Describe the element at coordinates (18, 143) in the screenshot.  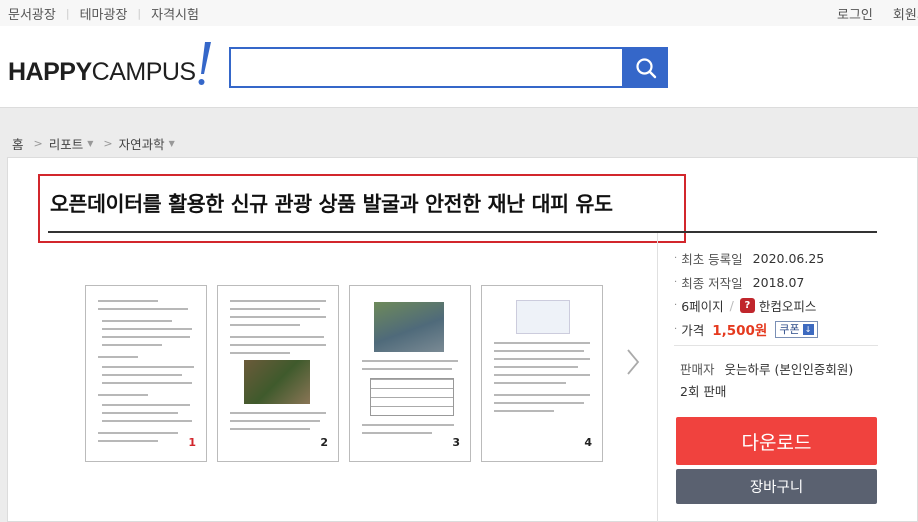
I see `breadcrumb-home: 홈` at that location.